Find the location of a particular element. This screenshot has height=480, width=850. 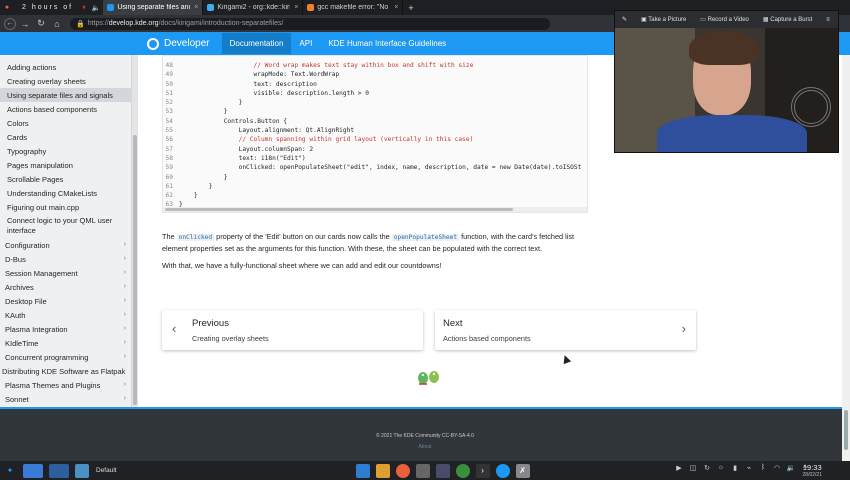

sidebar-item-4: Colors is located at coordinates (65, 123).